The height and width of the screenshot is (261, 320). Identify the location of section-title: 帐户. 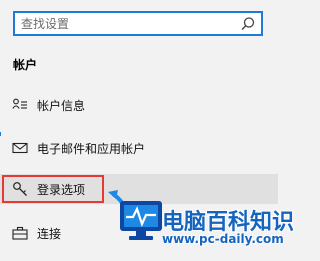
(25, 65).